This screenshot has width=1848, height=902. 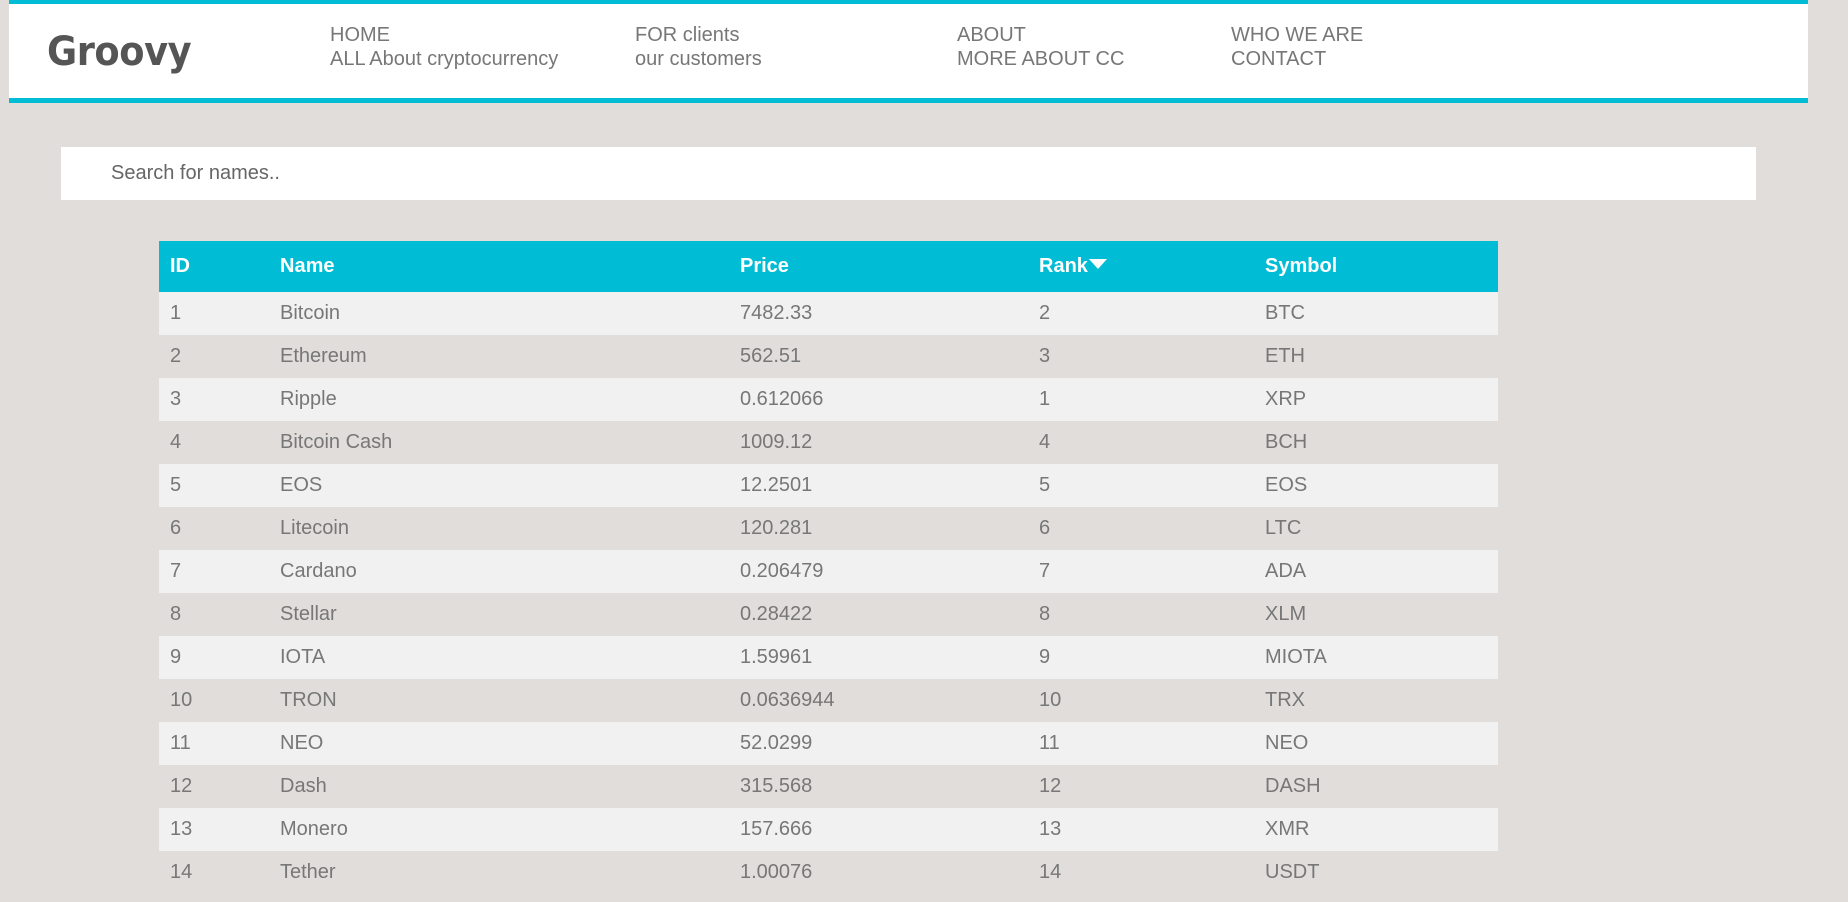 What do you see at coordinates (1045, 528) in the screenshot?
I see `cell-rank: 6` at bounding box center [1045, 528].